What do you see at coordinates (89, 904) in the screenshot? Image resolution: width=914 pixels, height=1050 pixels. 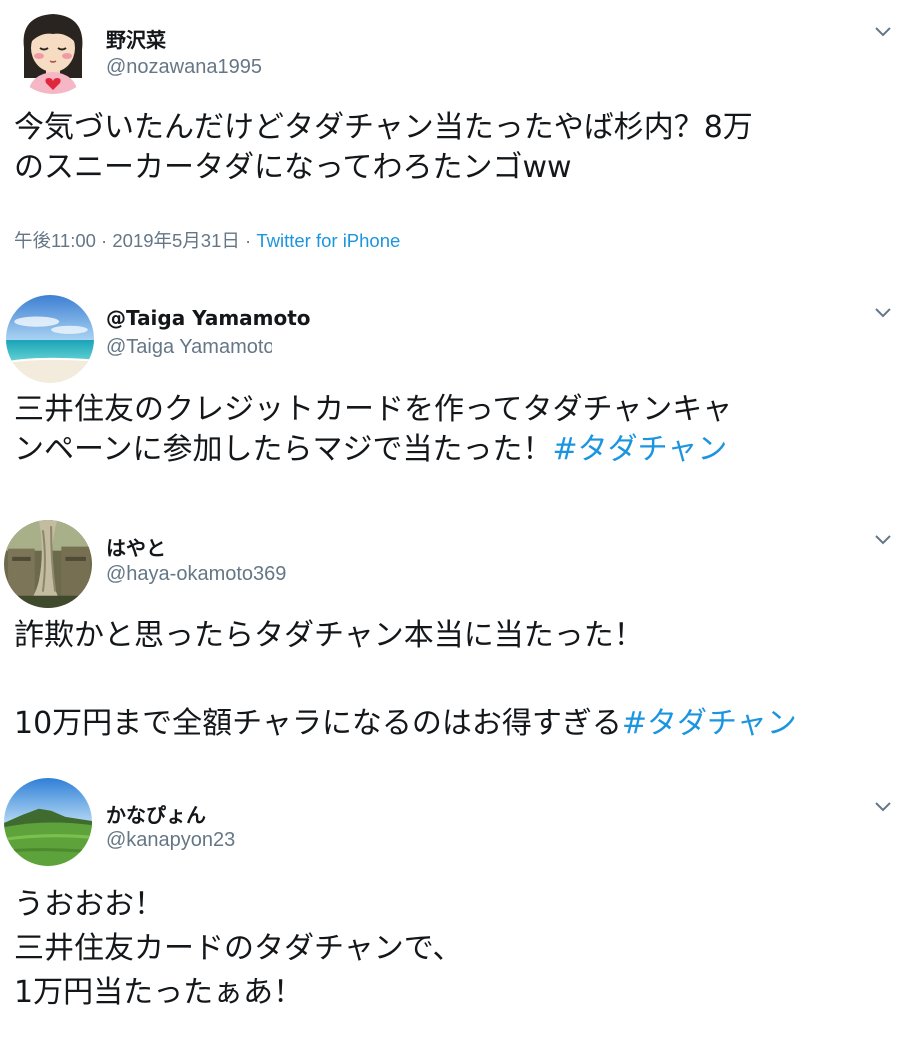 I see `tweet-line: うおおお！` at bounding box center [89, 904].